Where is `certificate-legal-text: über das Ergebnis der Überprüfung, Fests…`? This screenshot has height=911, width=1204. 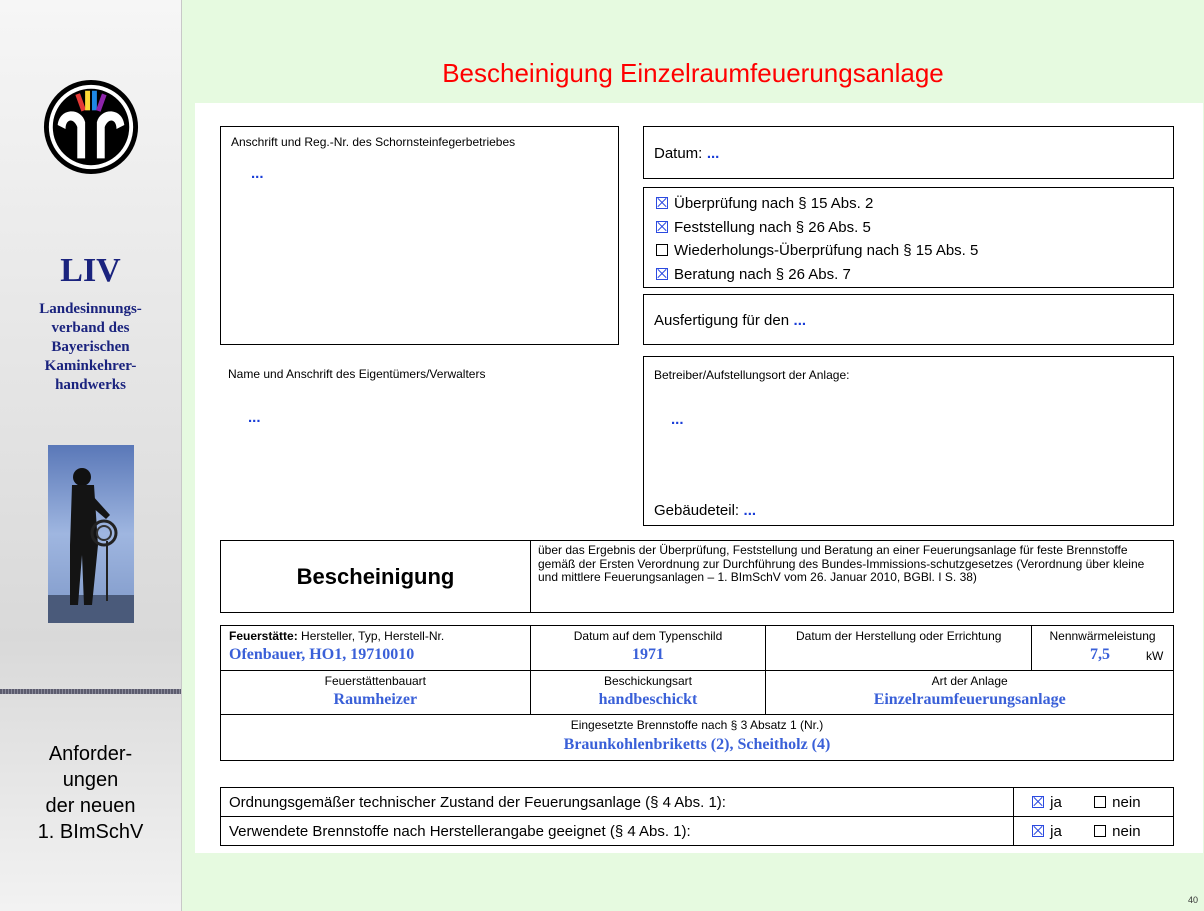 certificate-legal-text: über das Ergebnis der Überprüfung, Fests… is located at coordinates (841, 563).